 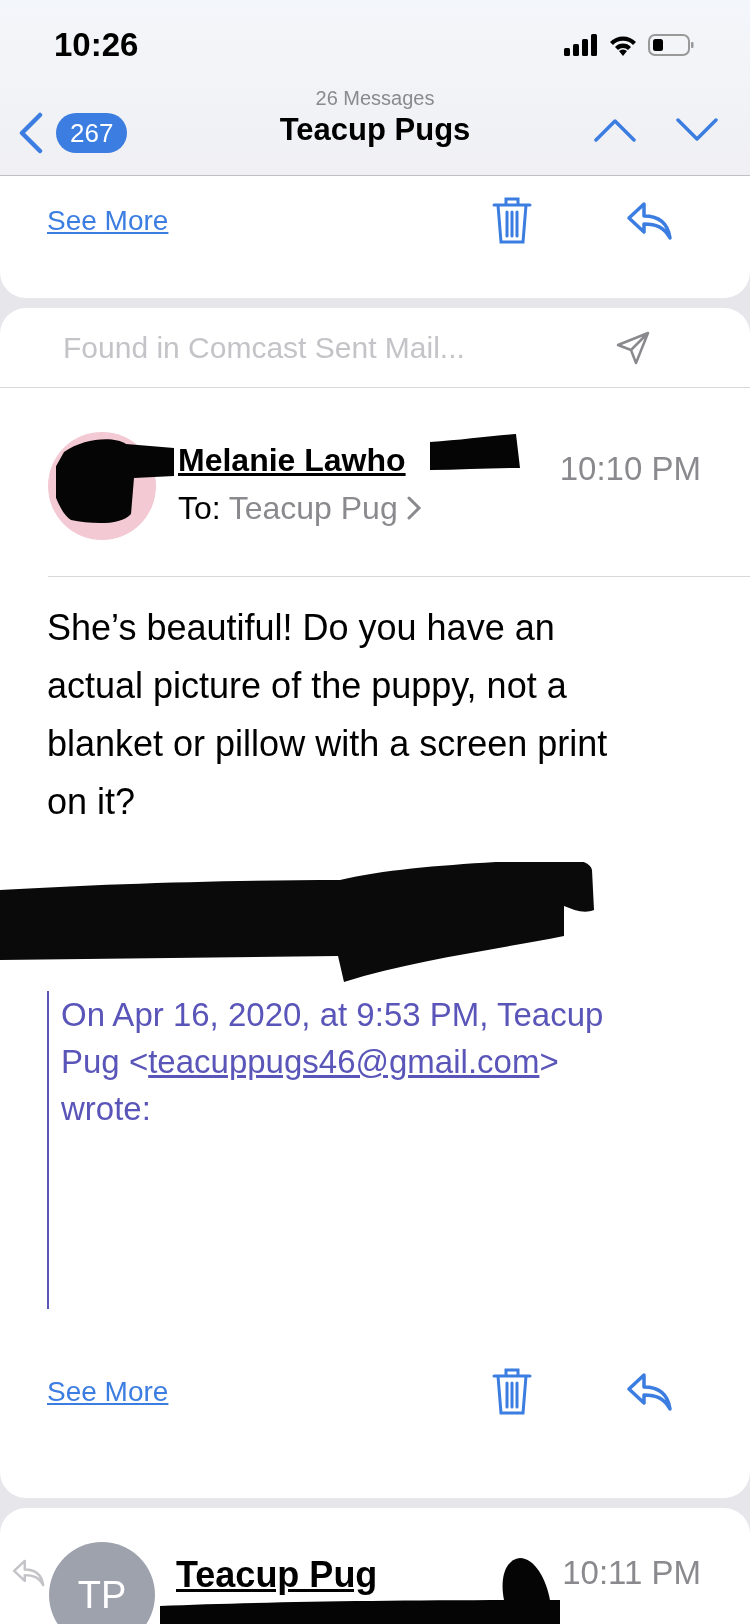 I want to click on status-time: 10:26, so click(x=96, y=45).